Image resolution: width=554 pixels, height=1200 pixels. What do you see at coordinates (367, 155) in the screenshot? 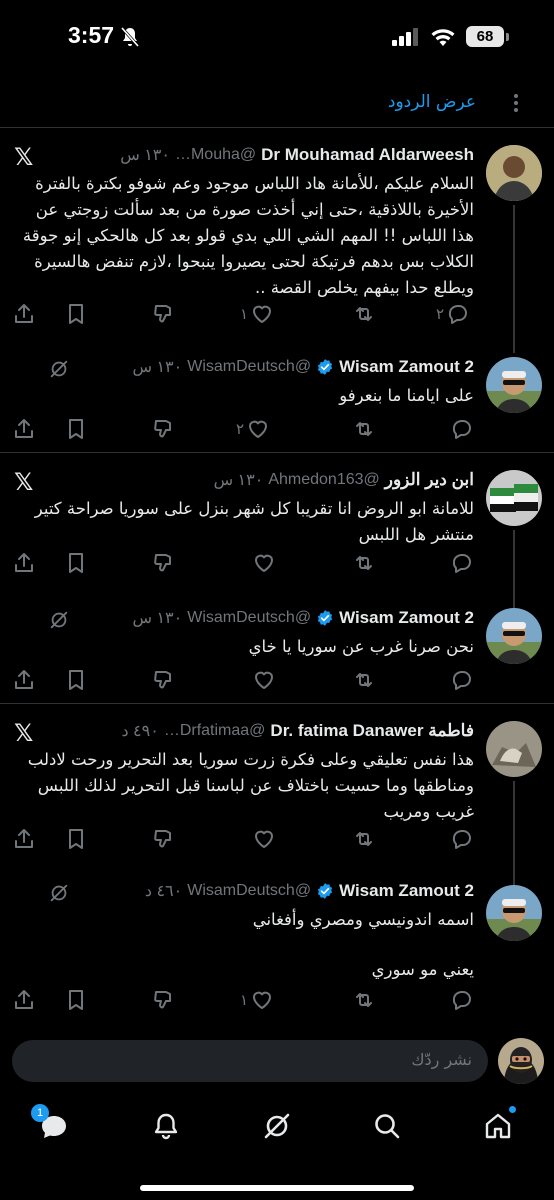
I see `author-name: Dr Mouhamad Aldarweesh` at bounding box center [367, 155].